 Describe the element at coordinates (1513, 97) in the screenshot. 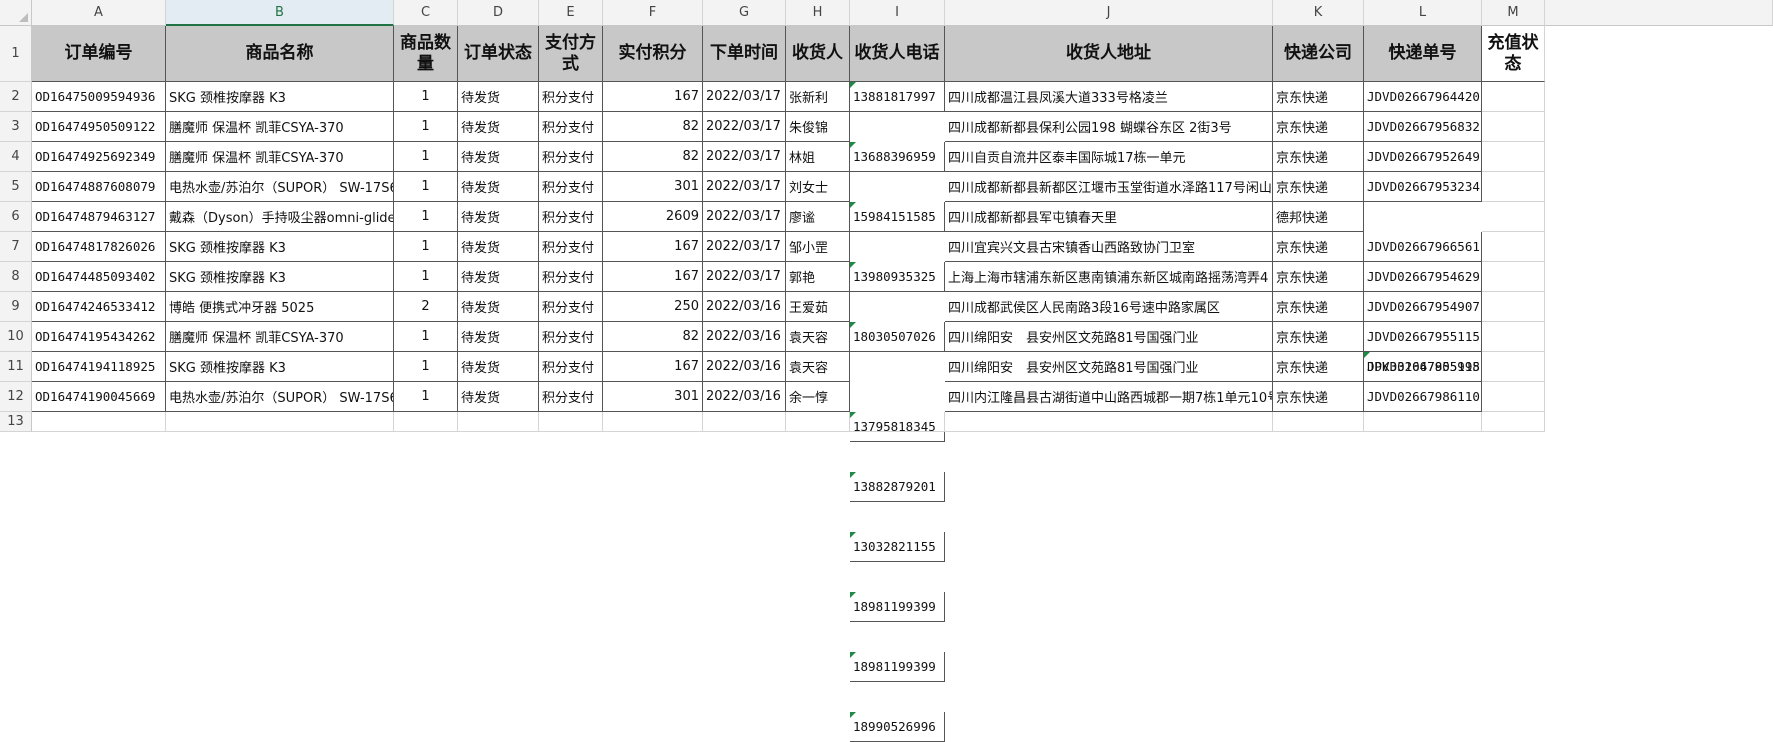

I see `cell-m2` at that location.